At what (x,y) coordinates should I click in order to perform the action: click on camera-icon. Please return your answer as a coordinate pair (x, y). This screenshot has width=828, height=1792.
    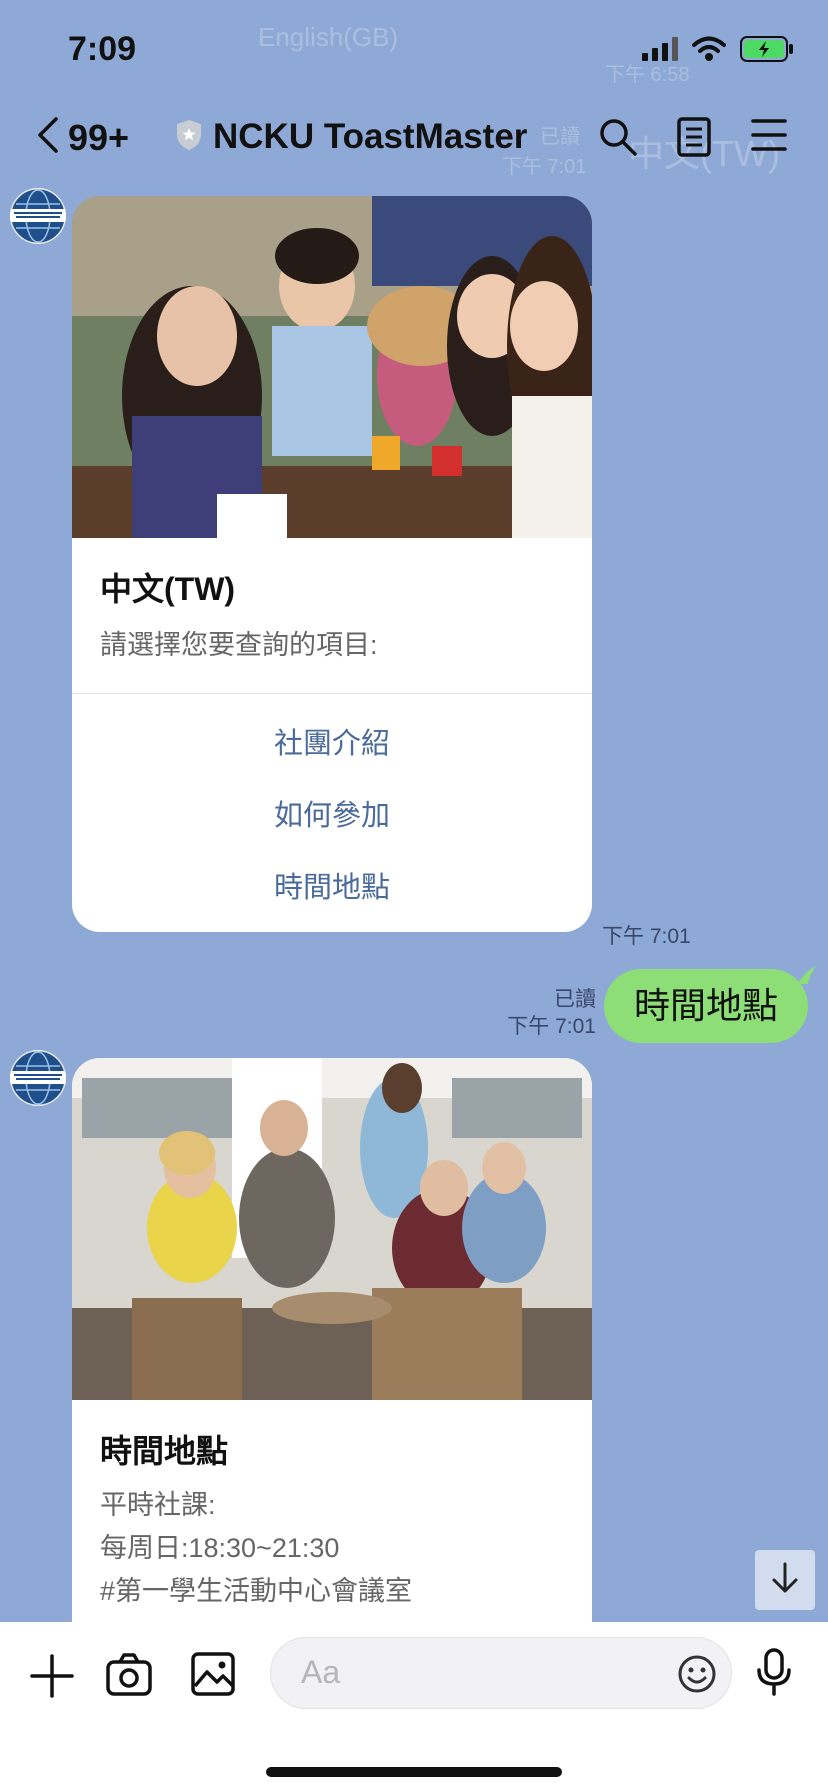
    Looking at the image, I should click on (129, 1676).